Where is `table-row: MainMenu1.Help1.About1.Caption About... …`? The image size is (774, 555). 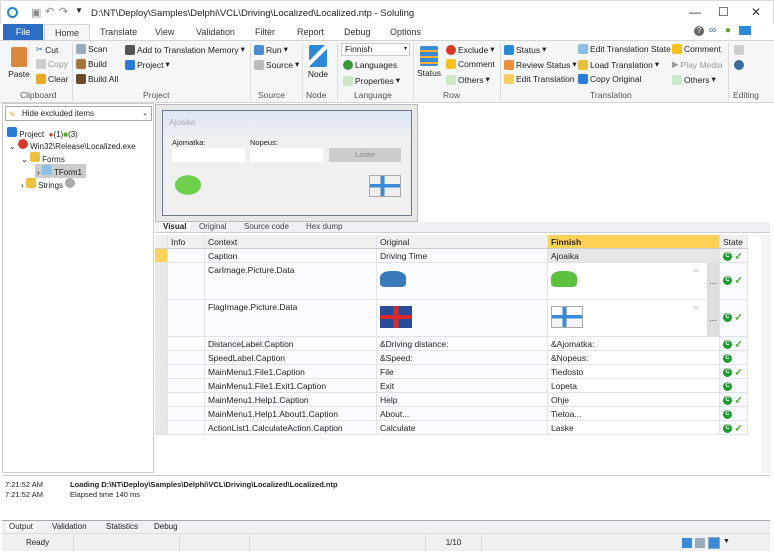 table-row: MainMenu1.Help1.About1.Caption About... … is located at coordinates (451, 414).